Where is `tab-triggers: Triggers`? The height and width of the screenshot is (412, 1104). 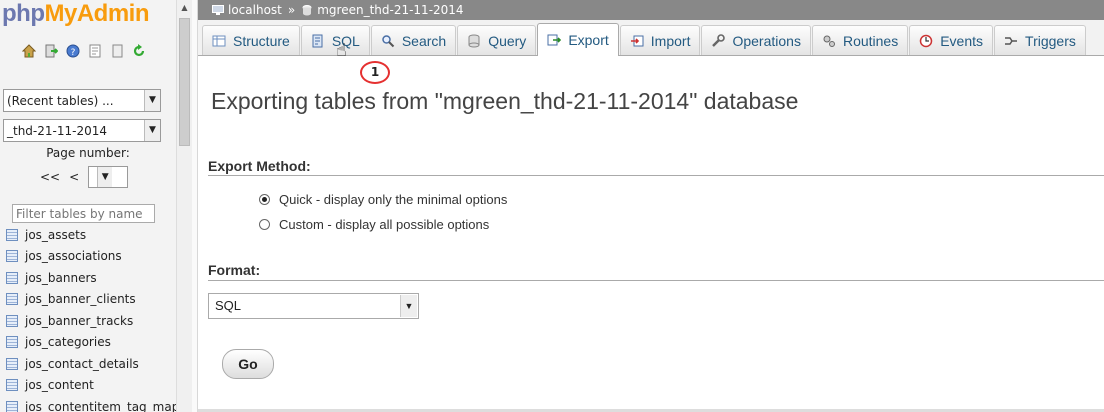 tab-triggers: Triggers is located at coordinates (1040, 40).